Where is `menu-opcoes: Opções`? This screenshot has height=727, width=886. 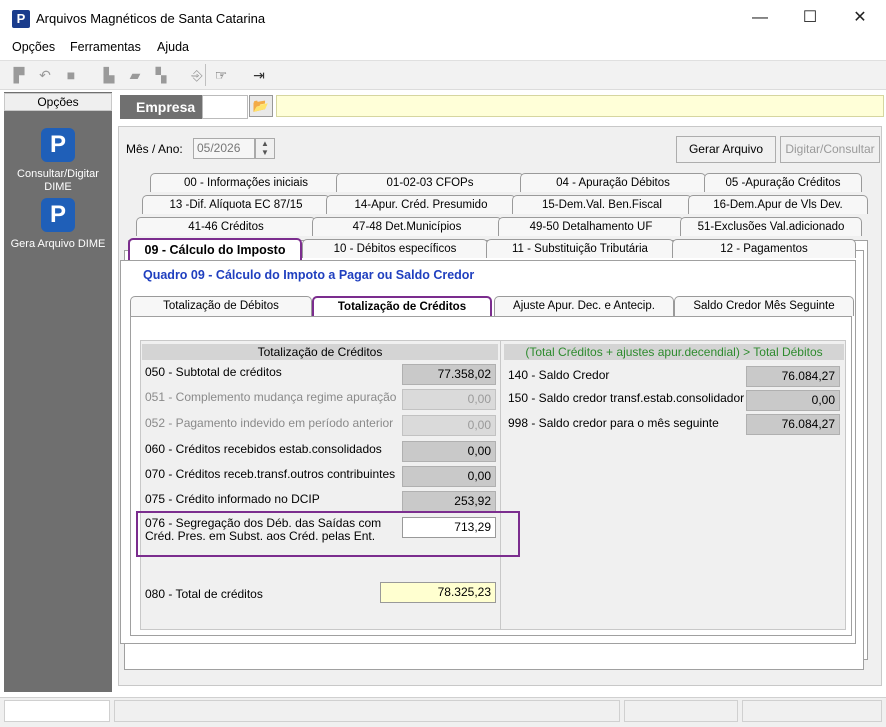
menu-opcoes: Opções is located at coordinates (33, 47).